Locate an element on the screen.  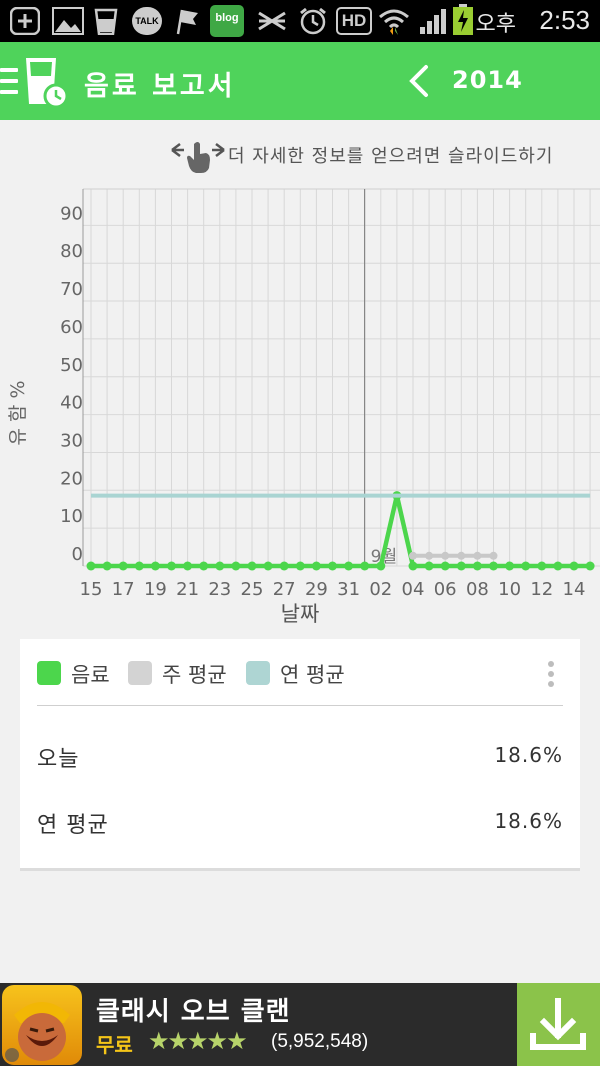
kakaotalk-icon: TALK is located at coordinates (147, 21).